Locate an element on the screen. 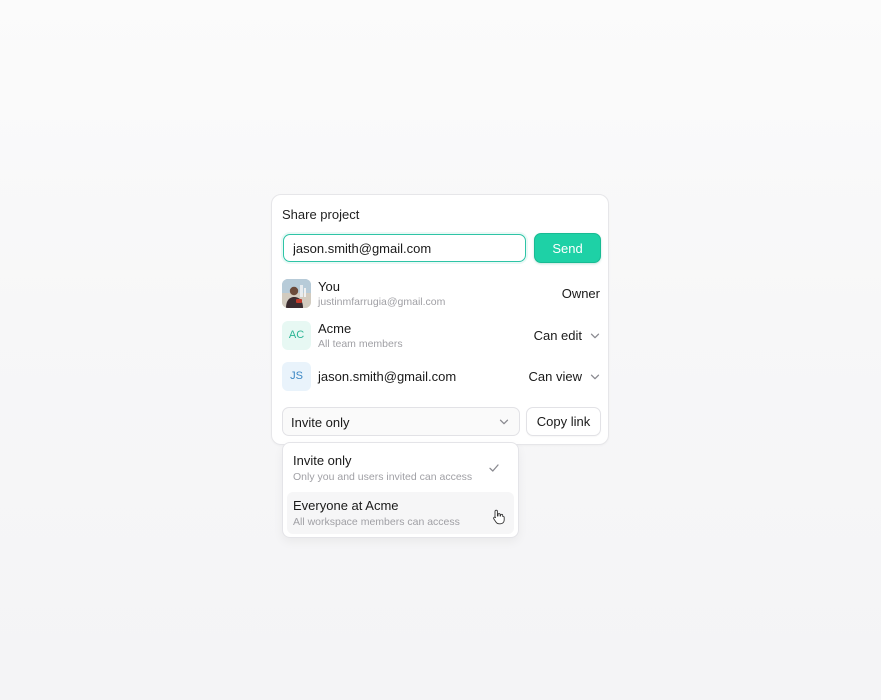 This screenshot has width=881, height=700. role-label: Can view is located at coordinates (555, 376).